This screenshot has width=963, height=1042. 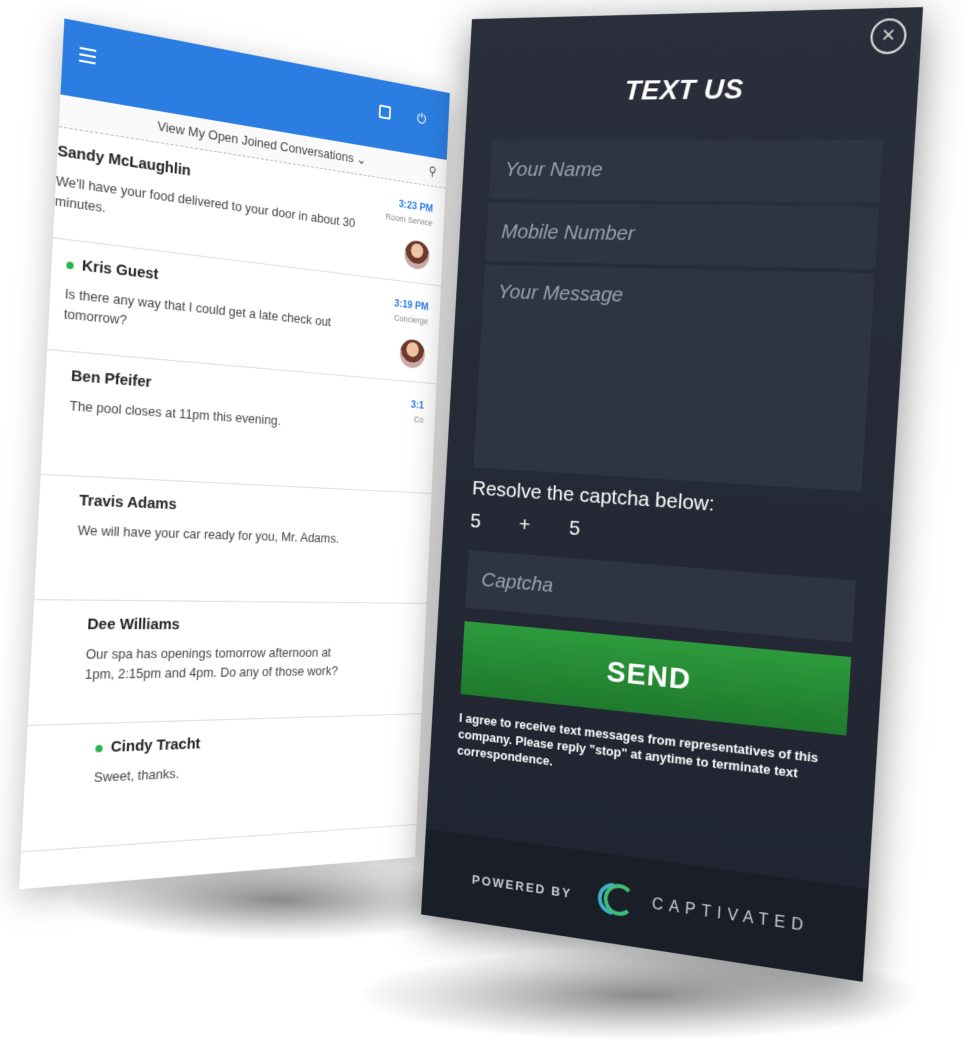 I want to click on conversation-contact-name: Dee Williams, so click(x=223, y=624).